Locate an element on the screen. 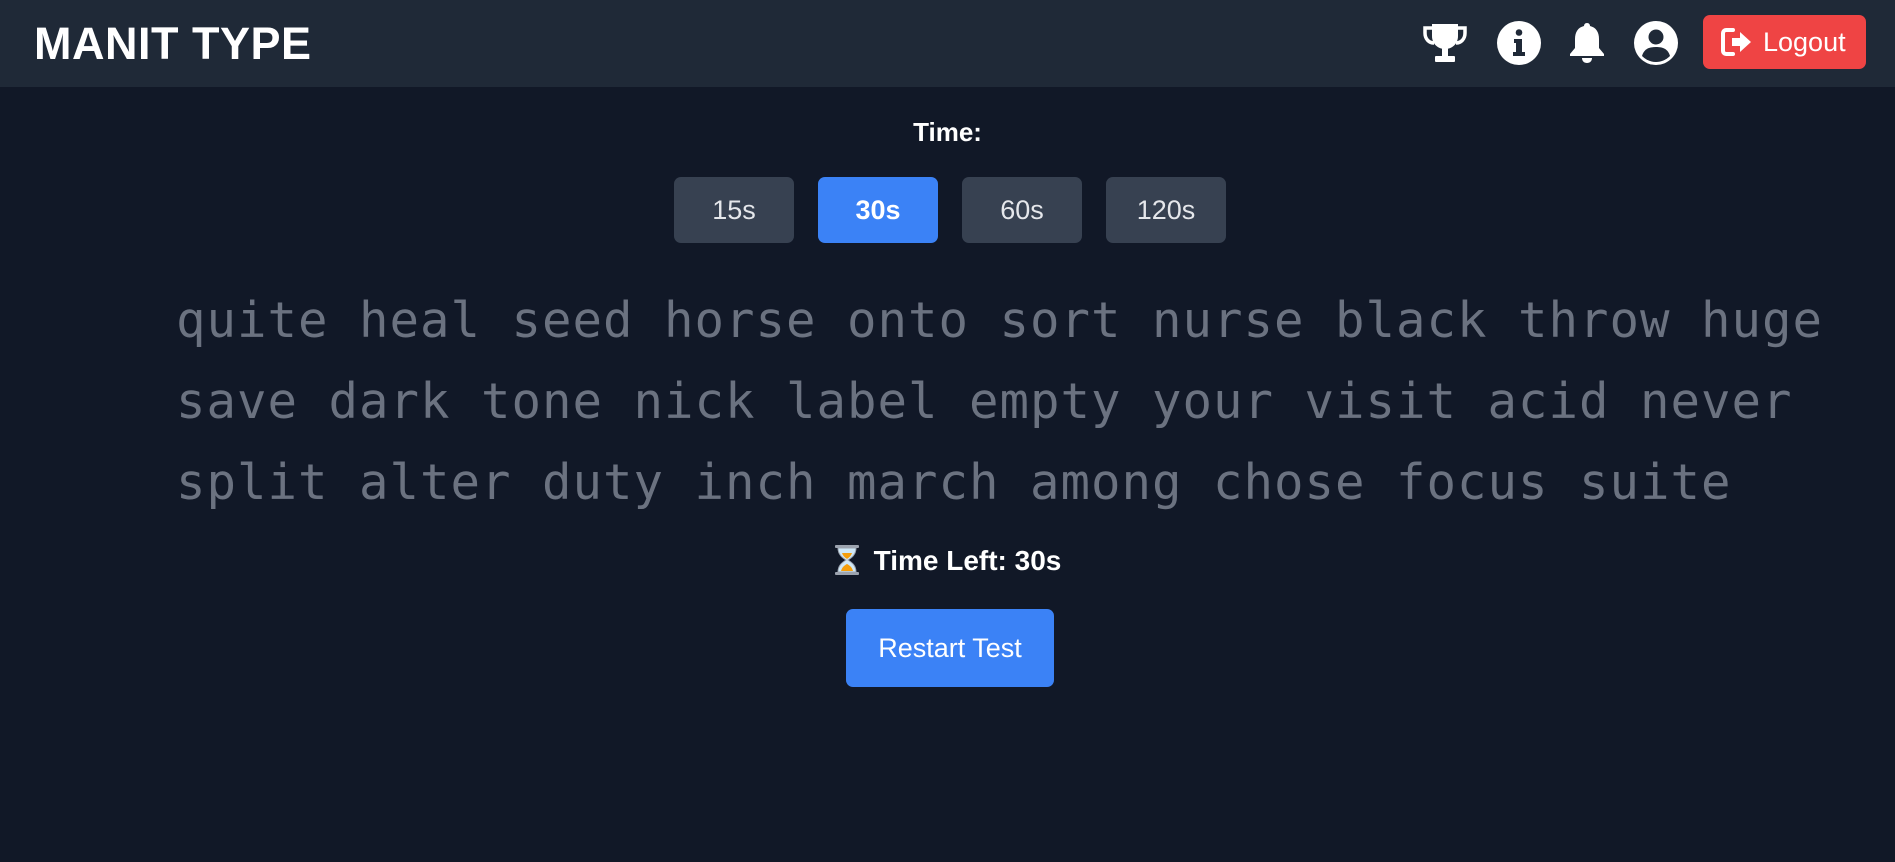 The height and width of the screenshot is (862, 1895). restart-test-button: Restart Test is located at coordinates (950, 648).